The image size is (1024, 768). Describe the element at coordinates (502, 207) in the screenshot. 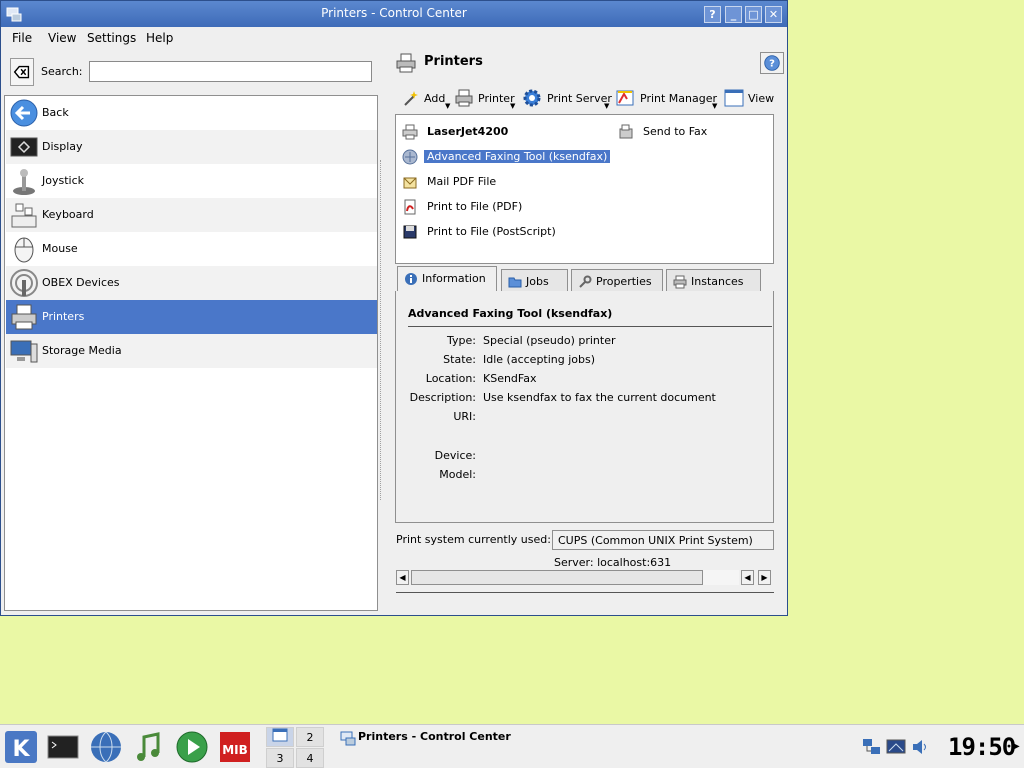

I see `printer-item-print-to-pdf: Print to File (PDF)` at that location.